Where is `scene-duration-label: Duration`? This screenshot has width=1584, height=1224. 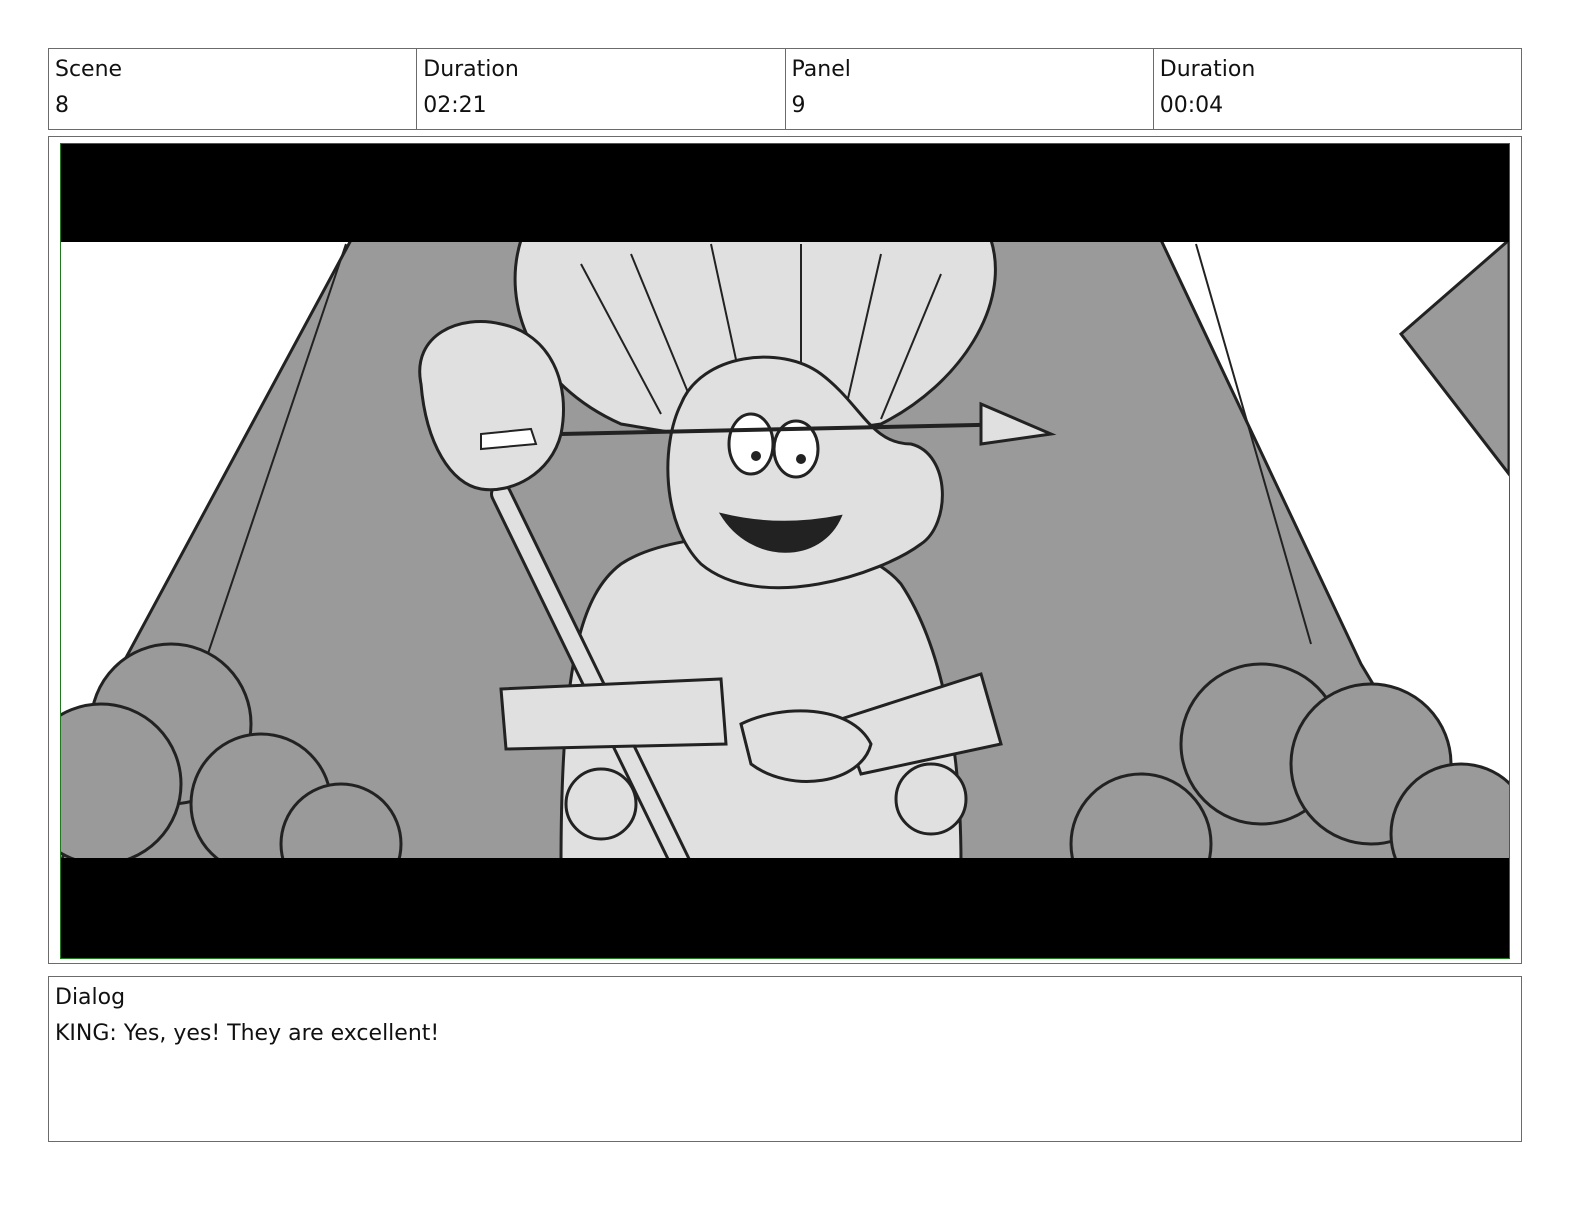 scene-duration-label: Duration is located at coordinates (471, 69).